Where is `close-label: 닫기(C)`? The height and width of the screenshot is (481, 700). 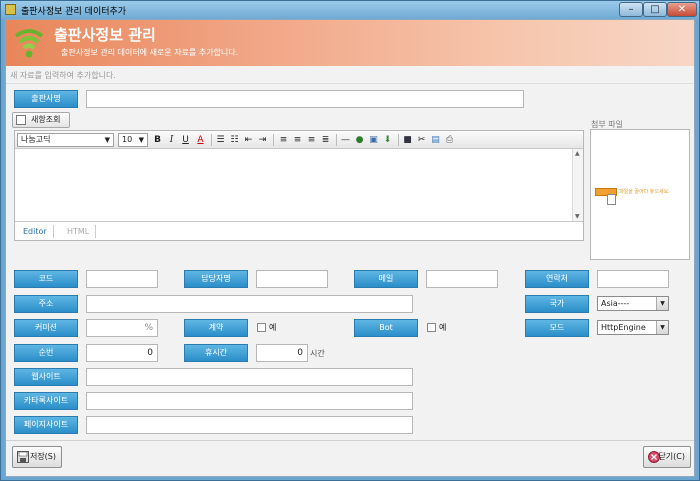
close-label: 닫기(C) is located at coordinates (671, 456).